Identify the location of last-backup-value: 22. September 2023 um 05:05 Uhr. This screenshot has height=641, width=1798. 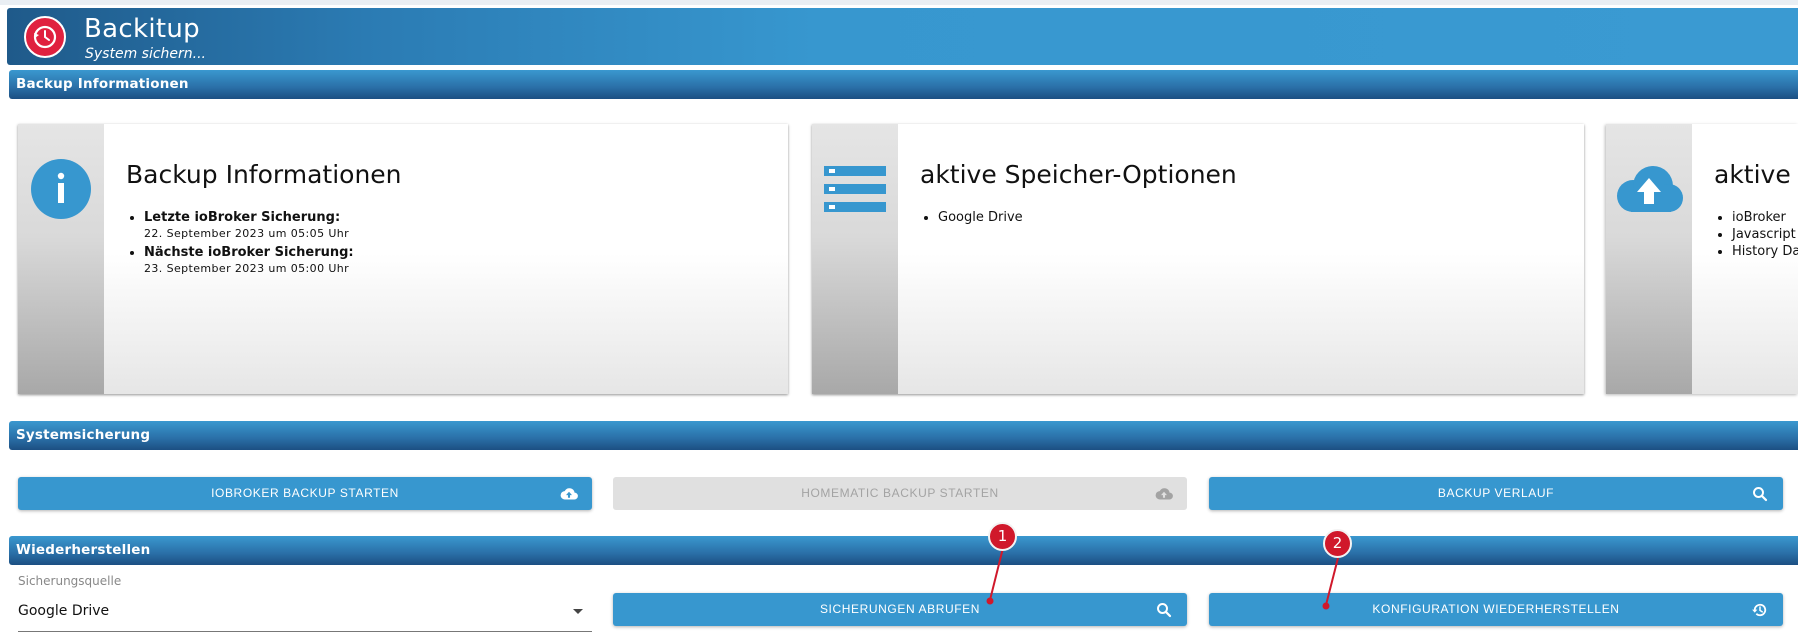
(247, 233).